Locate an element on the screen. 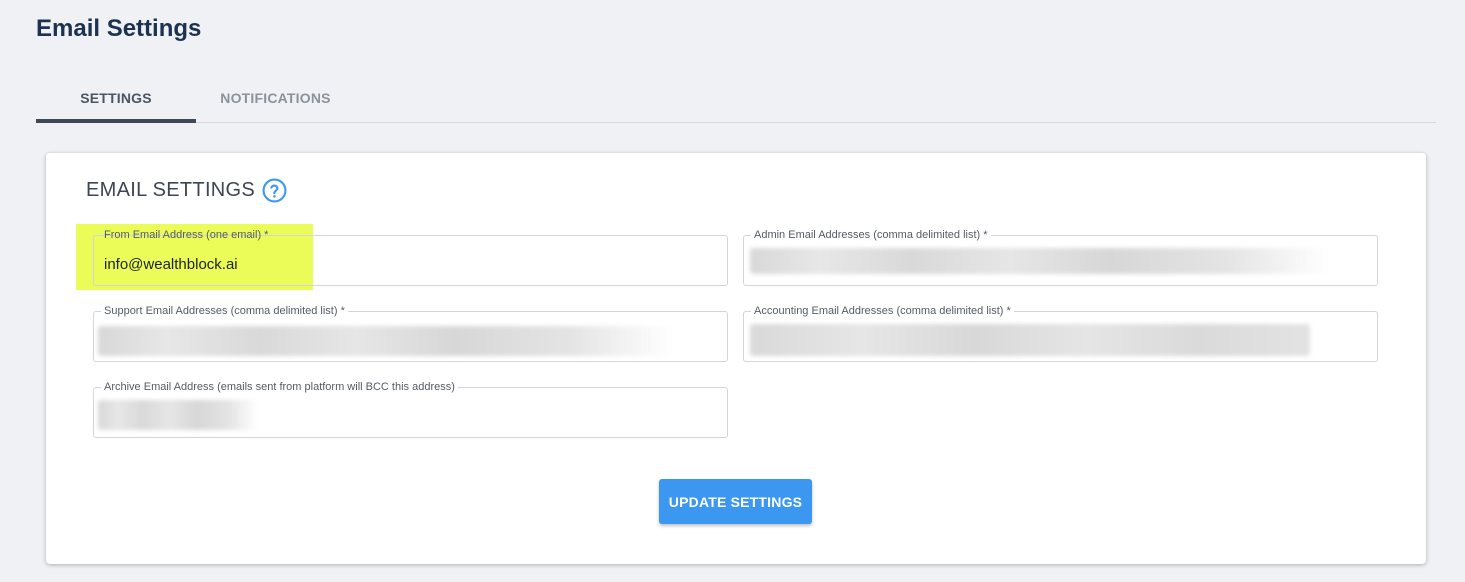 The width and height of the screenshot is (1465, 582). page-title: Email Settings is located at coordinates (119, 28).